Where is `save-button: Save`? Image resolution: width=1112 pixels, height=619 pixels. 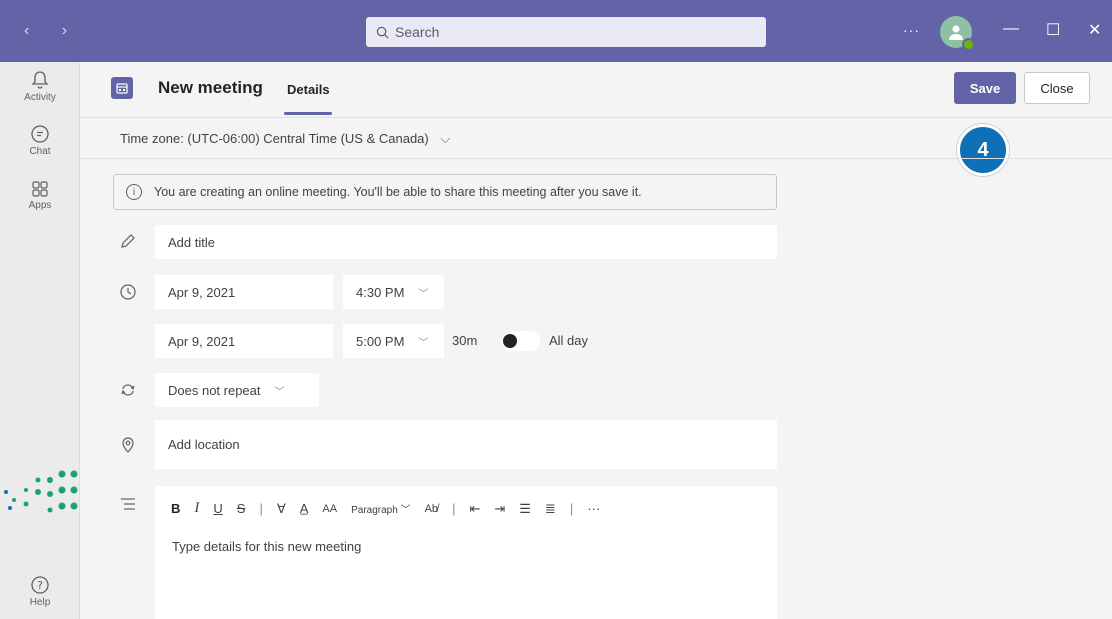
save-button: Save is located at coordinates (985, 88).